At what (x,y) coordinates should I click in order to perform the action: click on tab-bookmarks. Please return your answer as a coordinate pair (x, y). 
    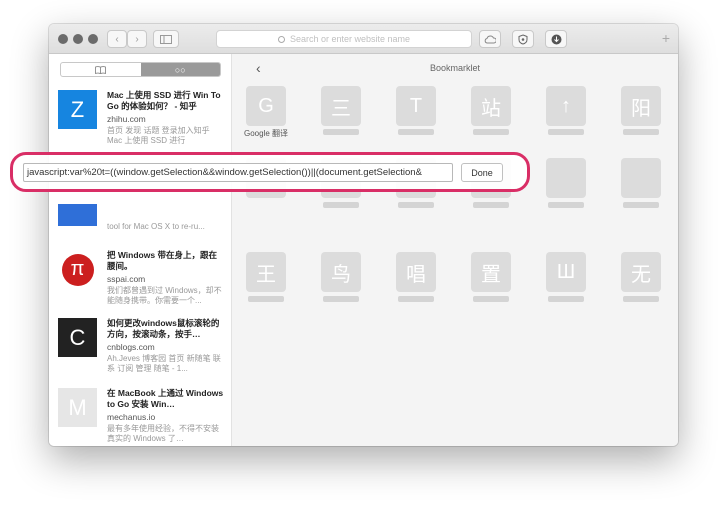
    Looking at the image, I should click on (101, 69).